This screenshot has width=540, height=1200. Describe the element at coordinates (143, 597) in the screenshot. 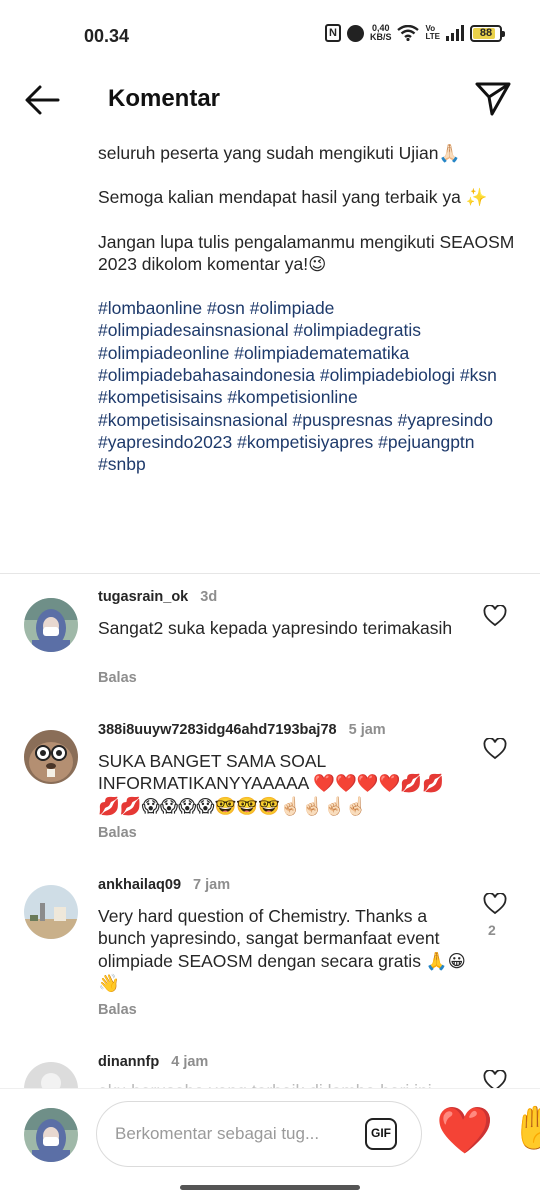

I see `comment-username: tugasrain_ok` at that location.